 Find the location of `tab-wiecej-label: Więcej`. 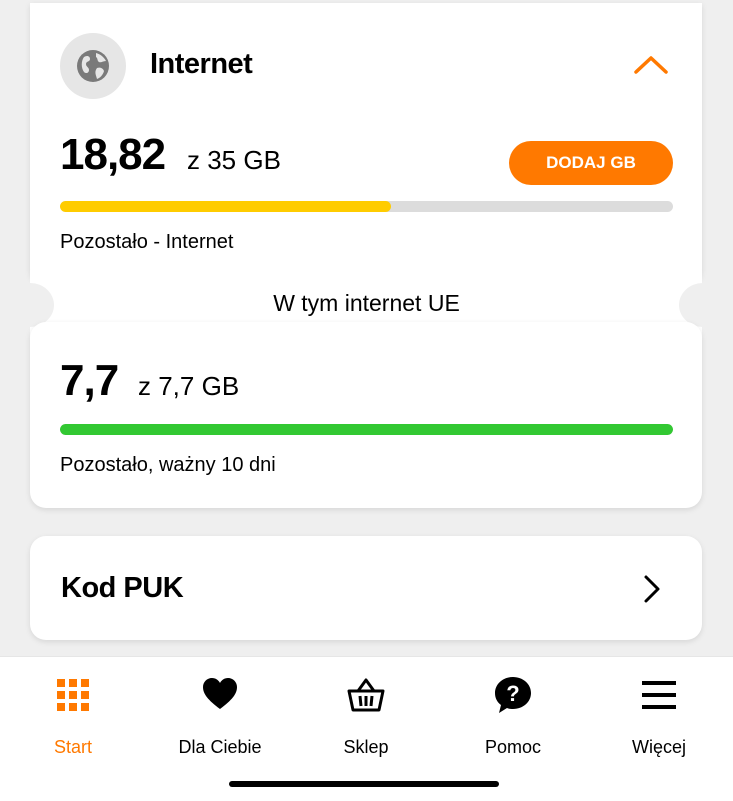

tab-wiecej-label: Więcej is located at coordinates (658, 747).